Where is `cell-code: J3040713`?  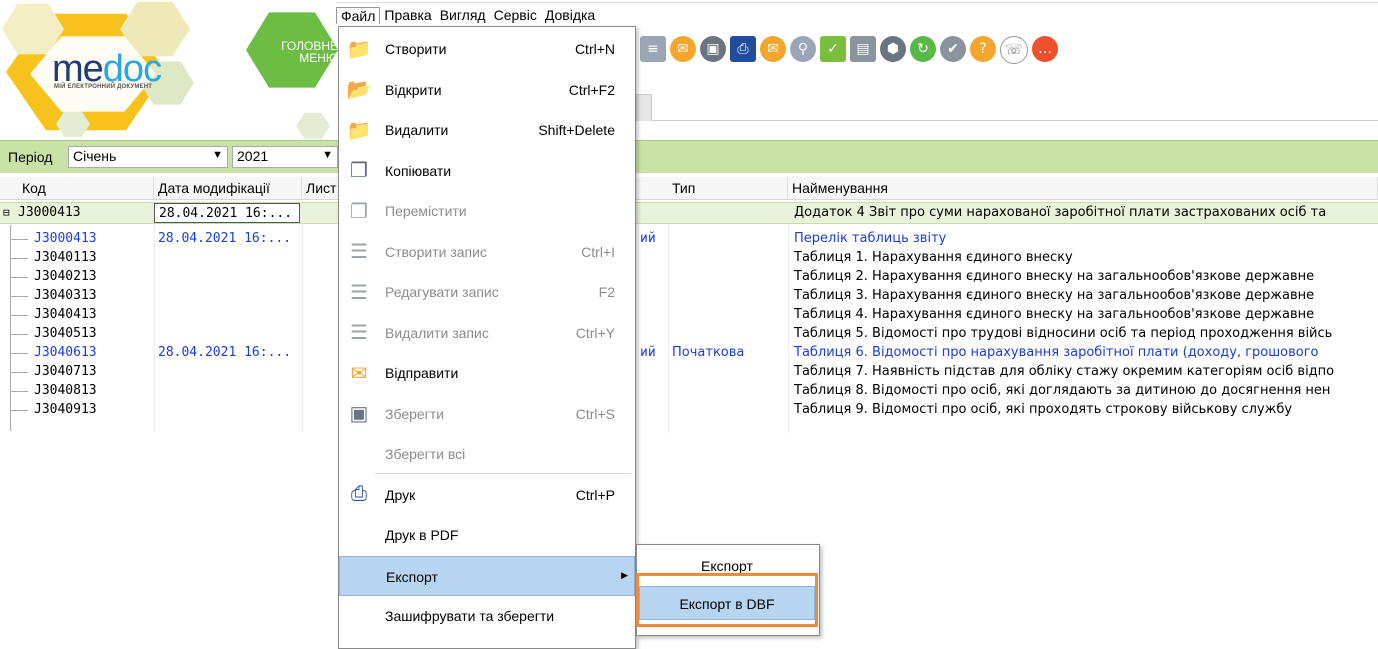
cell-code: J3040713 is located at coordinates (92, 372).